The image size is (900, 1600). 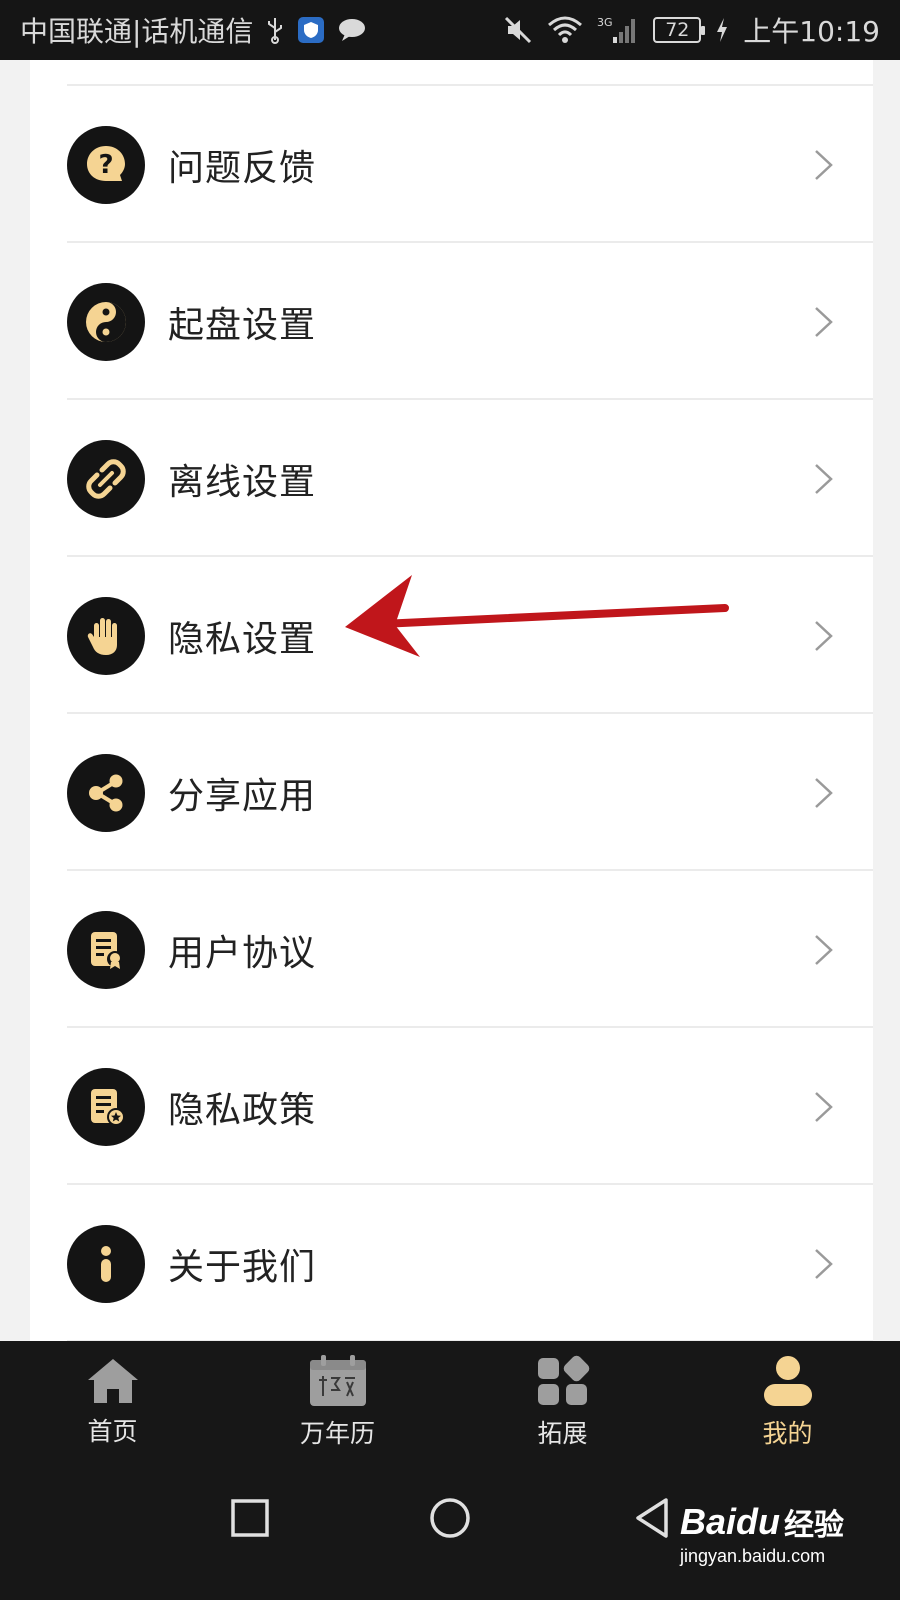 I want to click on menu-item-user-agreement: 用户协议, so click(x=451, y=949).